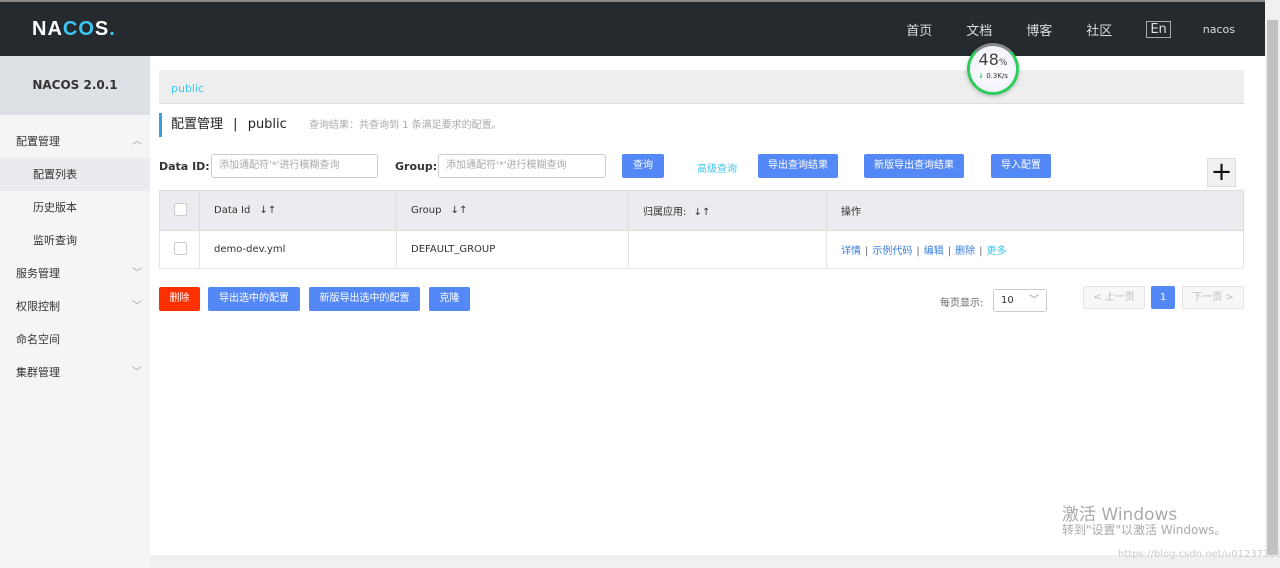 The image size is (1280, 568). Describe the element at coordinates (75, 207) in the screenshot. I see `sidebar-item-history: 历史版本` at that location.